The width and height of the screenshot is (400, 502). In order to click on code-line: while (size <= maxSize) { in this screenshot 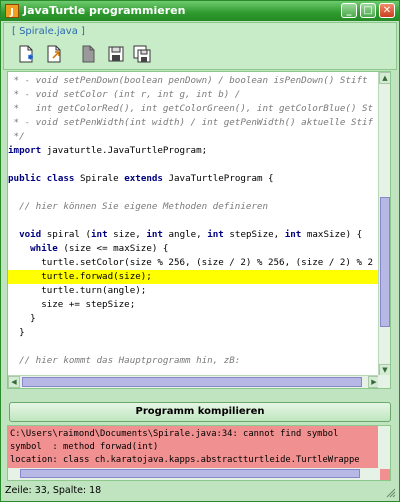, I will do `click(194, 249)`.